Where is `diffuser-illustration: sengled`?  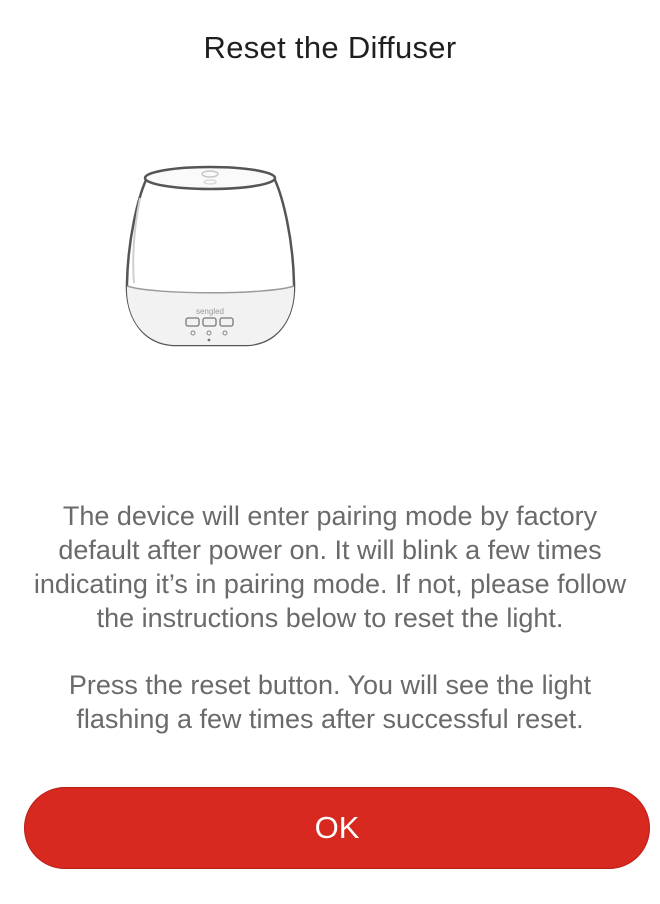 diffuser-illustration: sengled is located at coordinates (211, 256).